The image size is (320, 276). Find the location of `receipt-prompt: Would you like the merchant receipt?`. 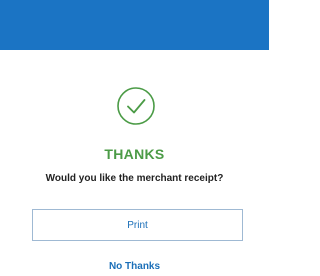

receipt-prompt: Would you like the merchant receipt? is located at coordinates (134, 178).